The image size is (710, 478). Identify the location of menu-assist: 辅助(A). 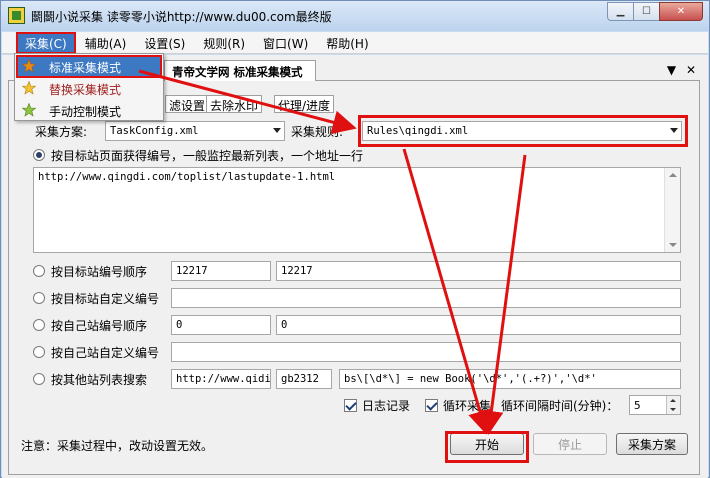
(106, 43).